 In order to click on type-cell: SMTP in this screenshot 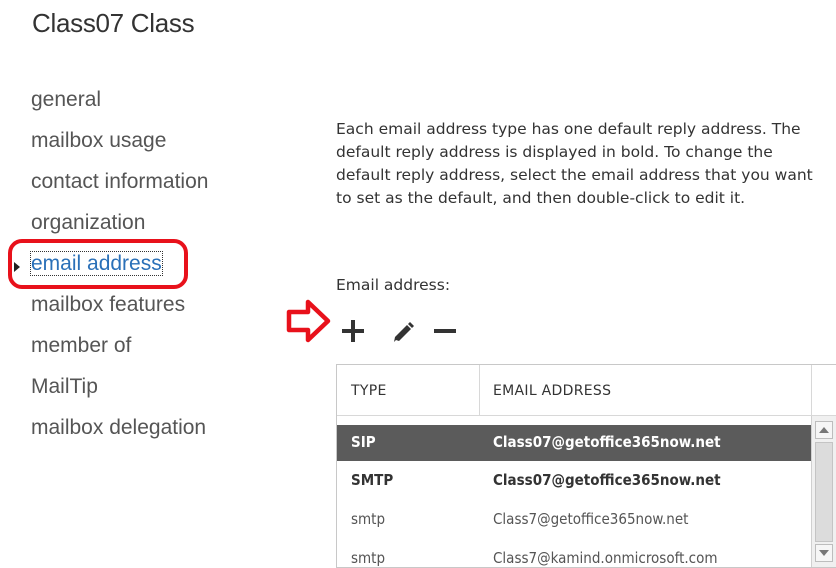, I will do `click(372, 480)`.